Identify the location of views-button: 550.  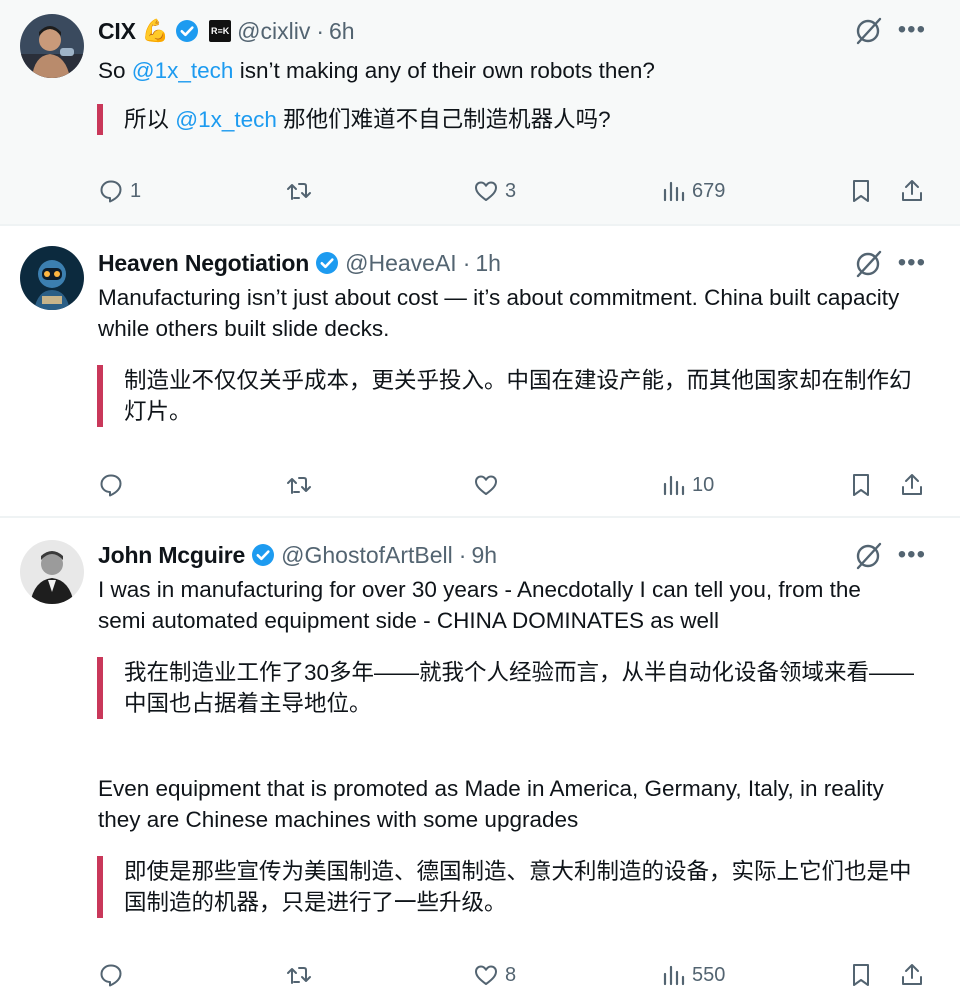
(693, 975).